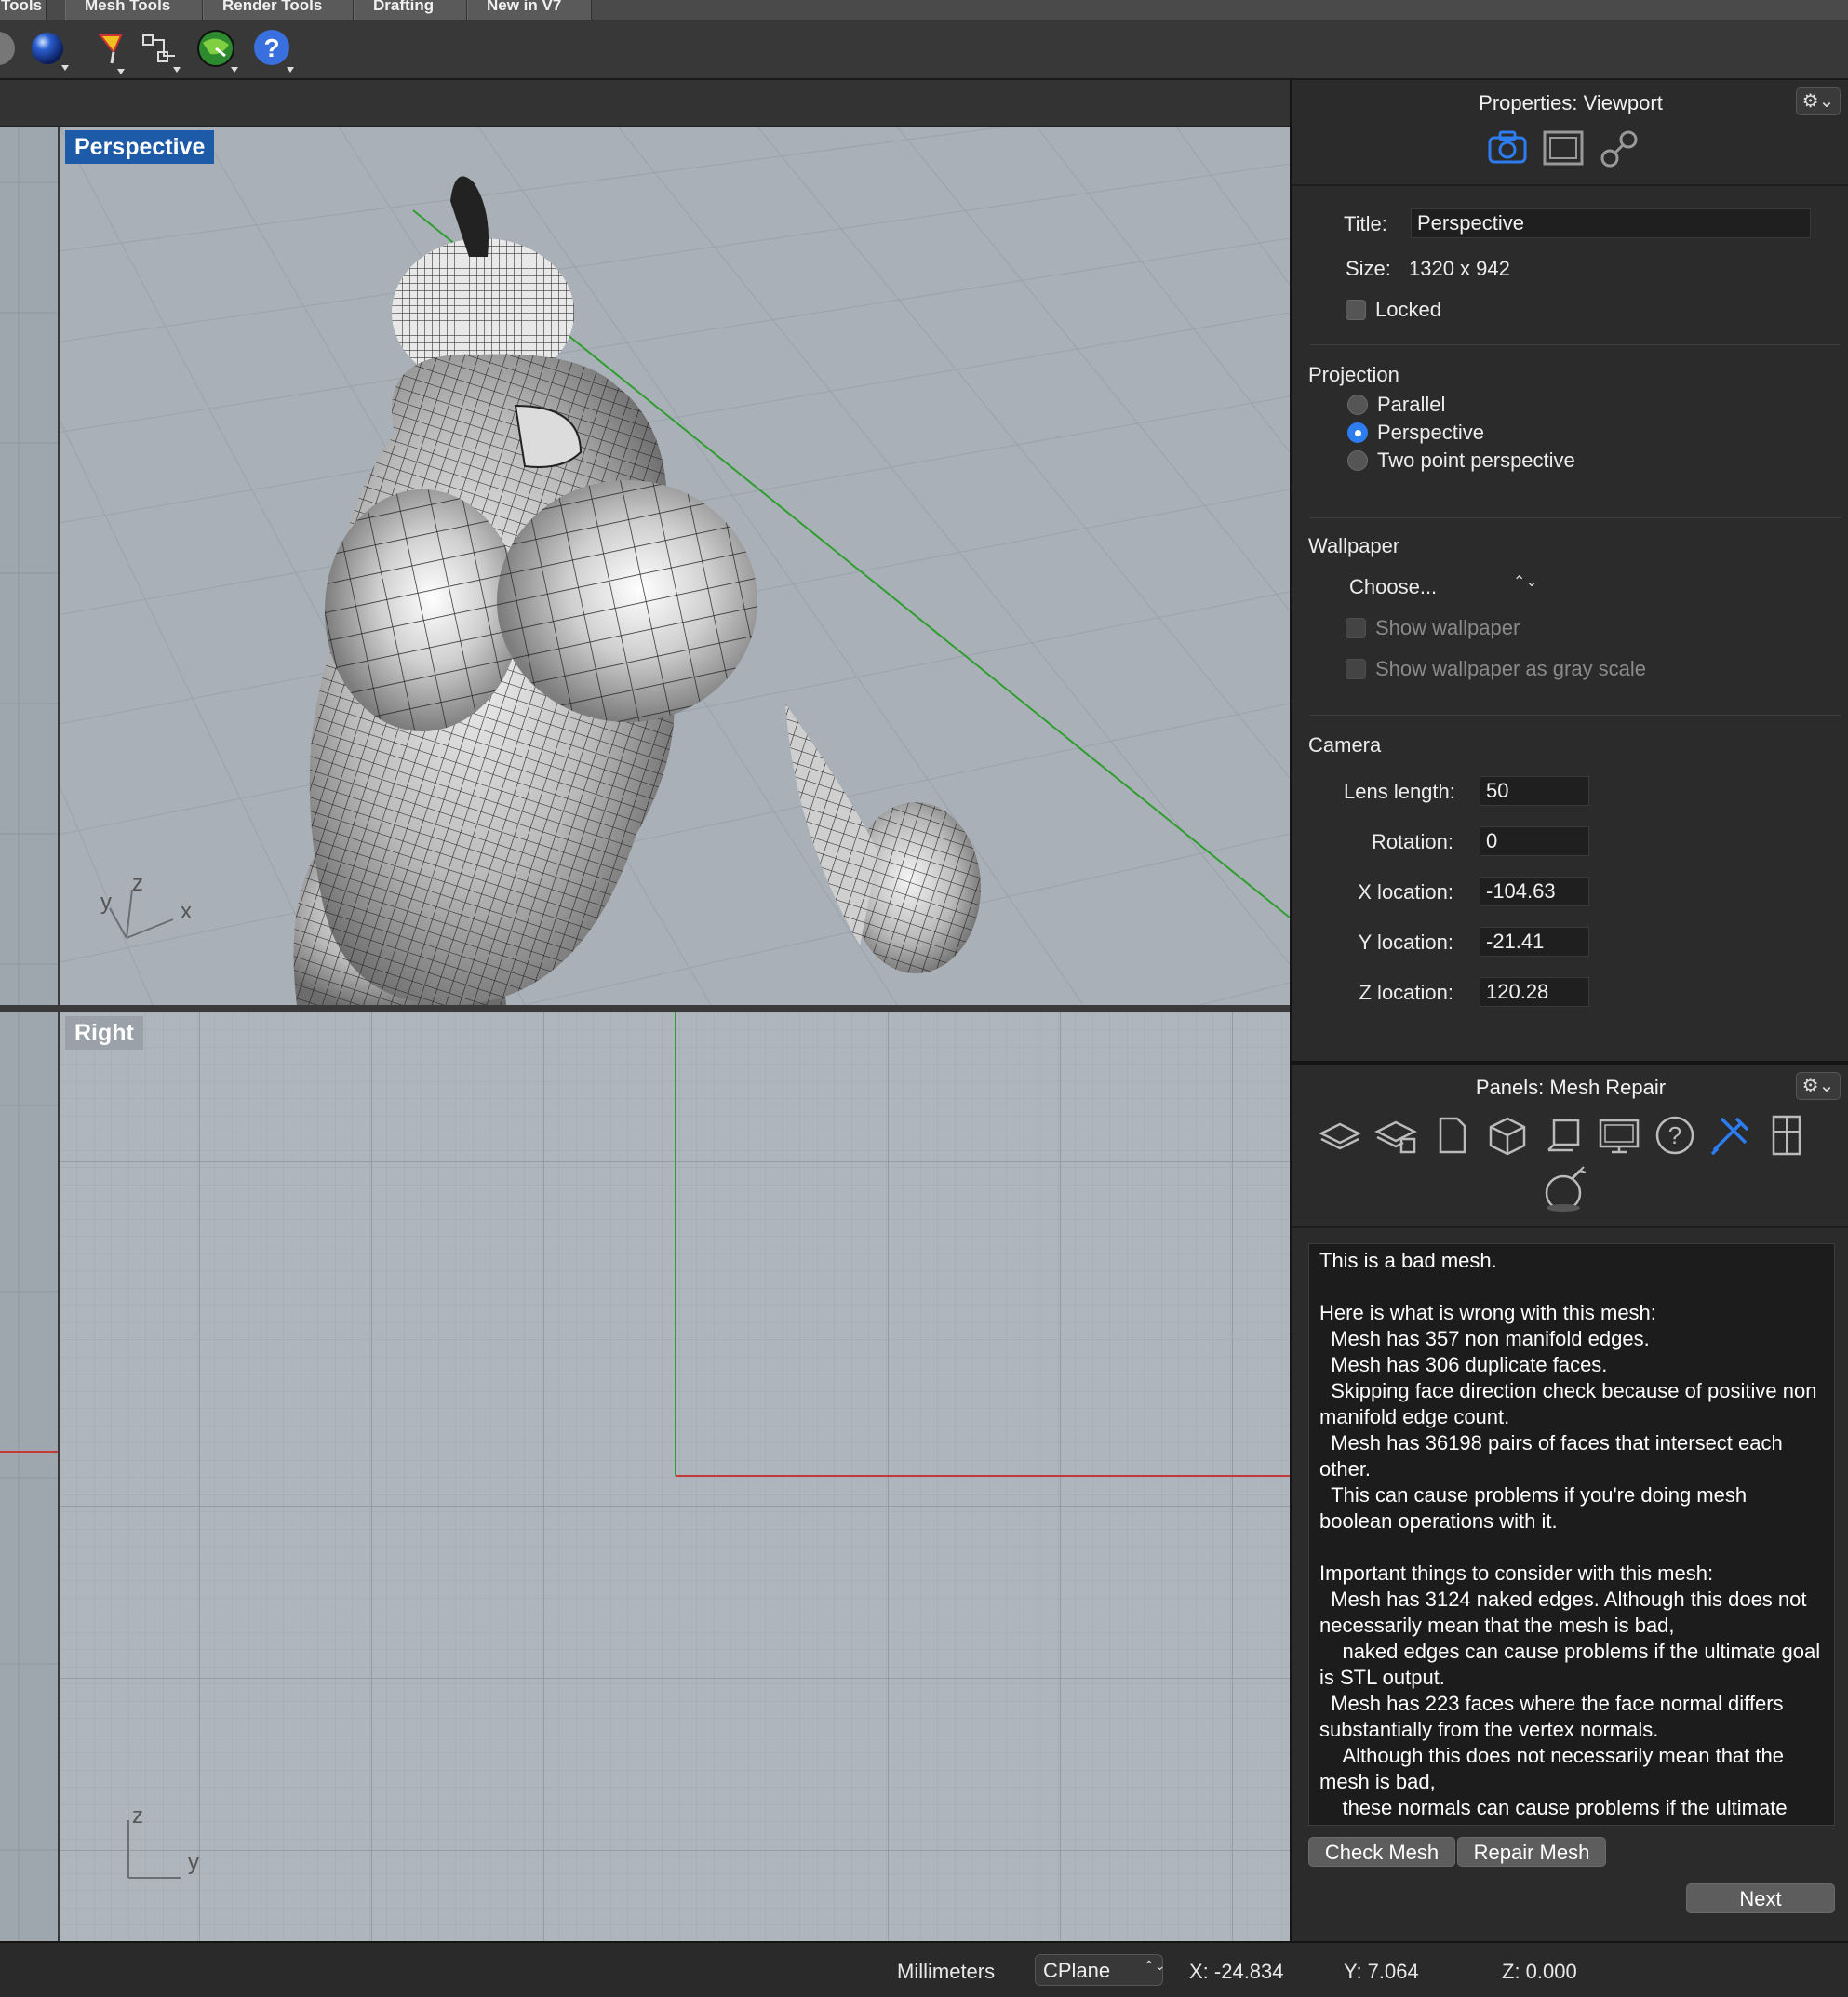 The height and width of the screenshot is (1997, 1848). What do you see at coordinates (946, 1972) in the screenshot?
I see `units-label: Millimeters` at bounding box center [946, 1972].